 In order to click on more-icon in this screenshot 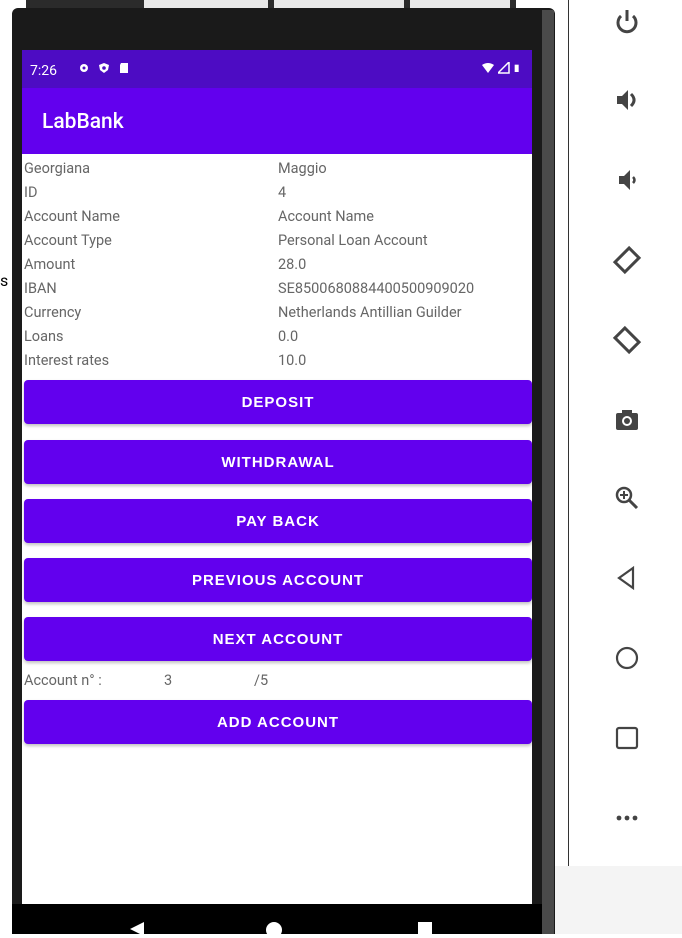, I will do `click(627, 818)`.